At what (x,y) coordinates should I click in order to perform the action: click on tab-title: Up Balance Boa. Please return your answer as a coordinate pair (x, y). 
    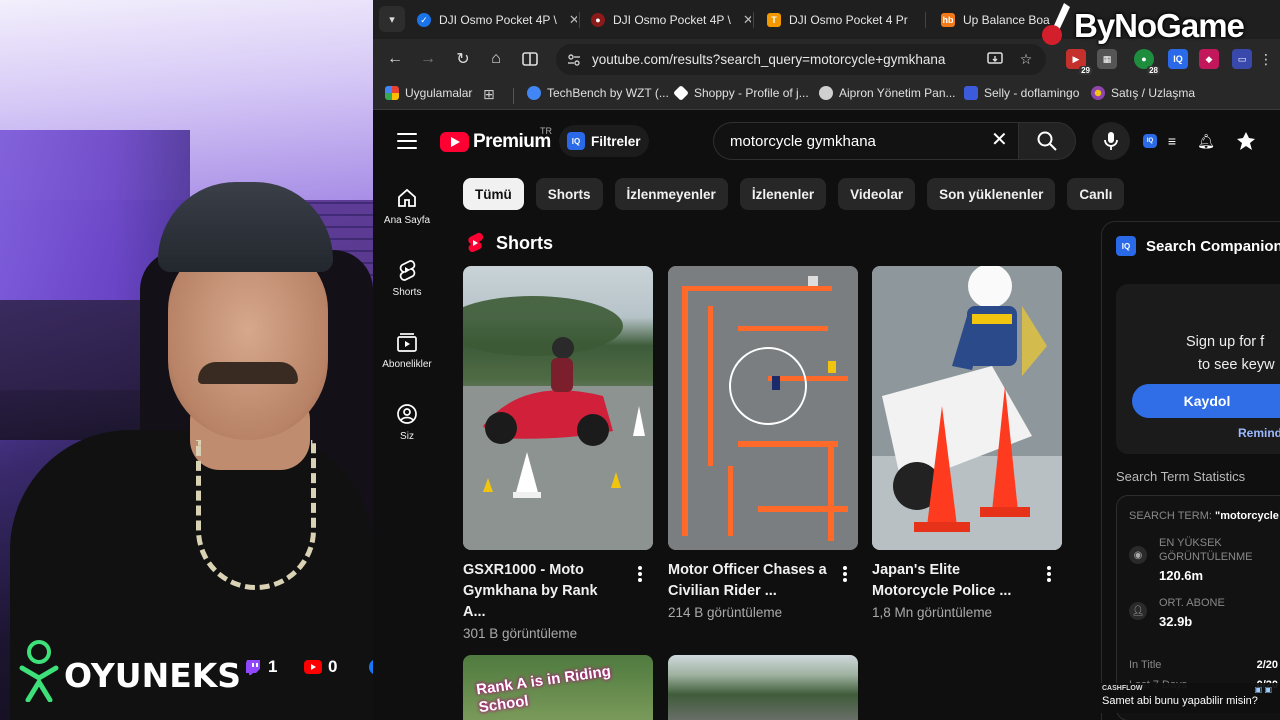
    Looking at the image, I should click on (1006, 20).